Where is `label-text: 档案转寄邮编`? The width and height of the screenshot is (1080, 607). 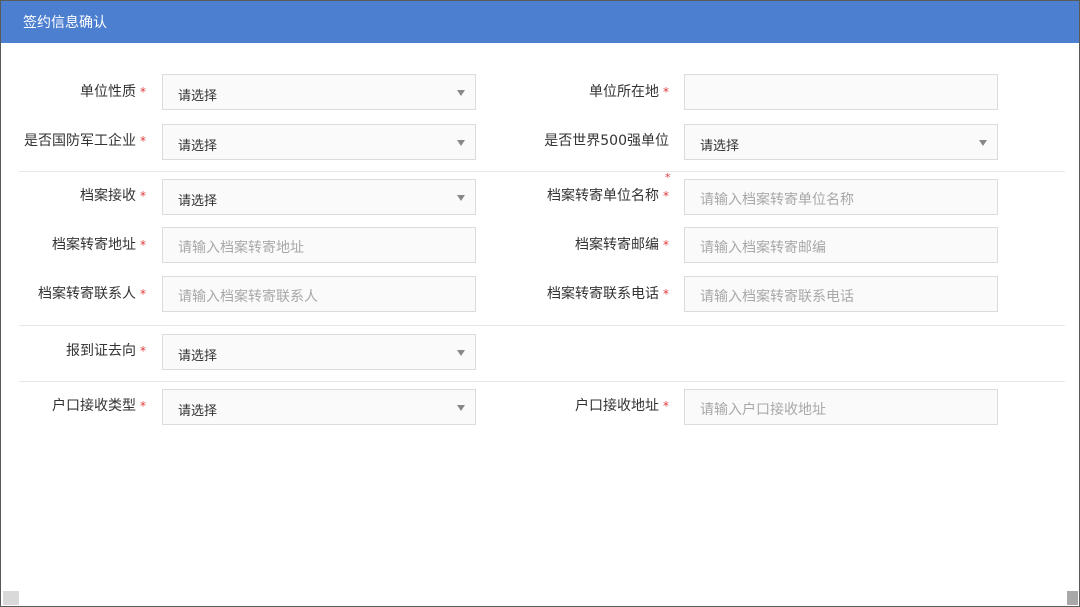
label-text: 档案转寄邮编 is located at coordinates (617, 245).